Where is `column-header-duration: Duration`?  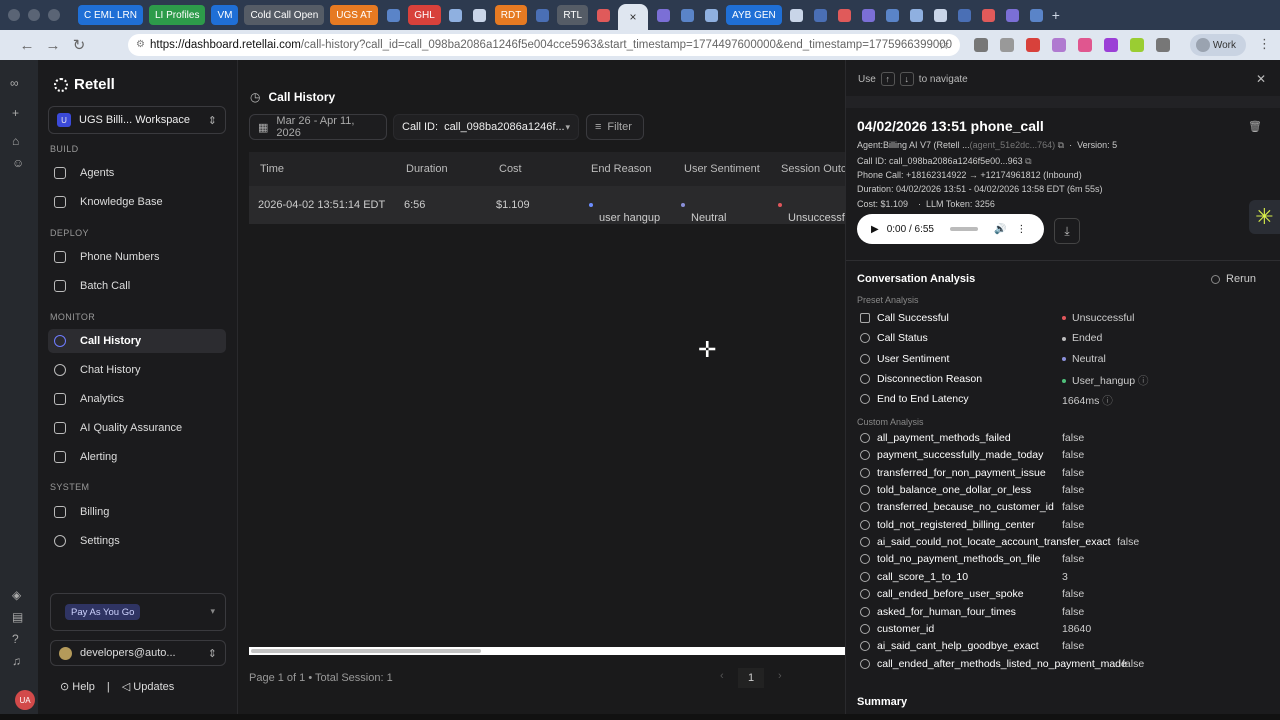 column-header-duration: Duration is located at coordinates (427, 169).